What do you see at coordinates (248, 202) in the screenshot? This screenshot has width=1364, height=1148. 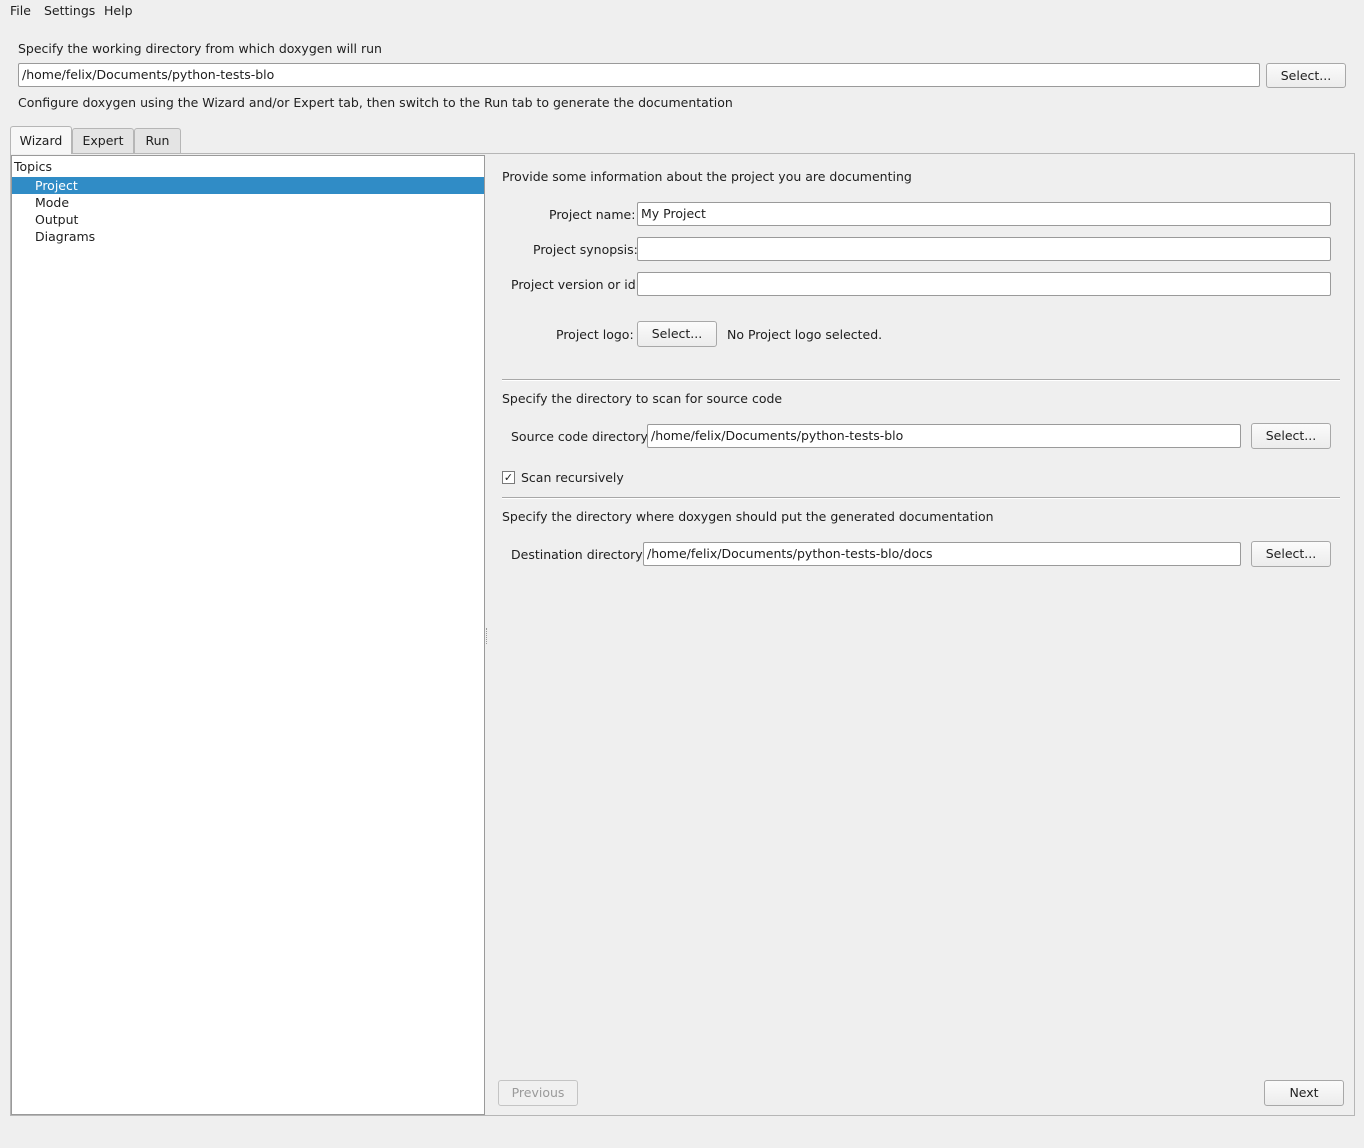 I see `topic-item-mode: Mode` at bounding box center [248, 202].